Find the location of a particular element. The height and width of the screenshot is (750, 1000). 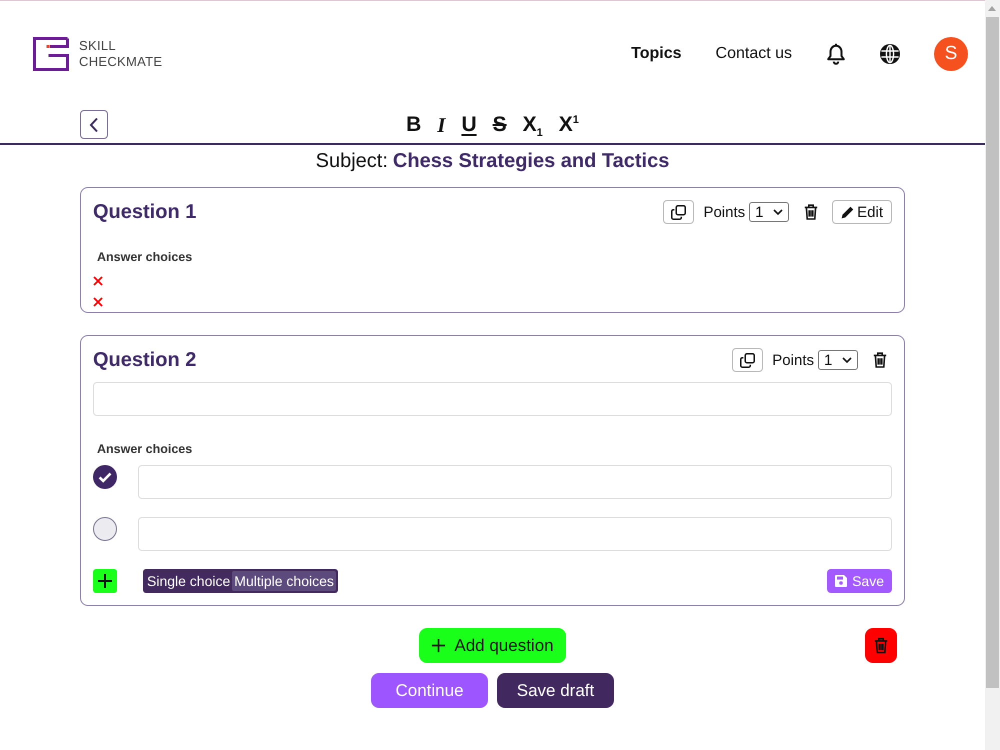

strikethrough-button: S is located at coordinates (500, 125).